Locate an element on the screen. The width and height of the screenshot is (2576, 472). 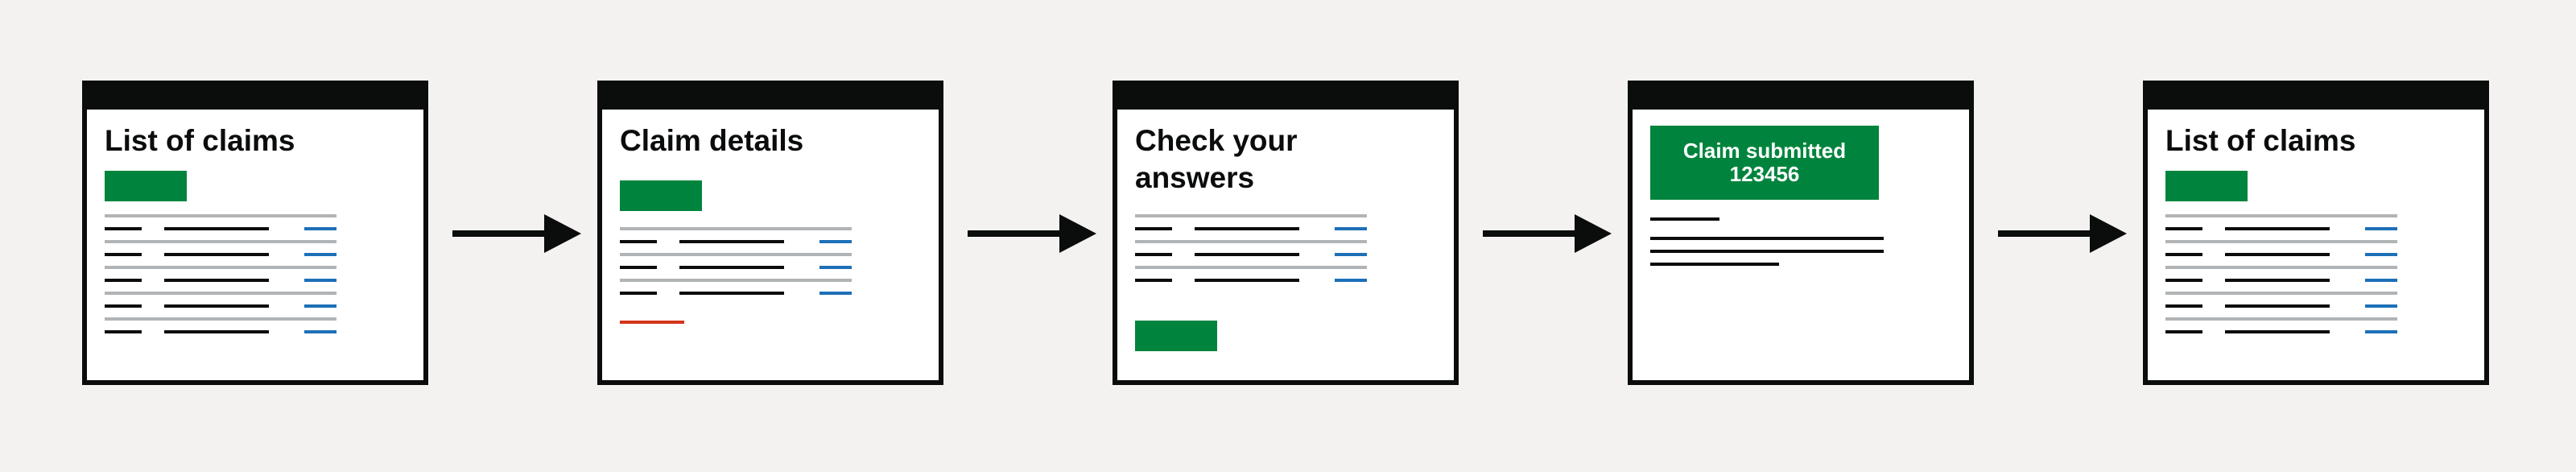
screen-list-of-claims-updated: List of claims is located at coordinates (2316, 233).